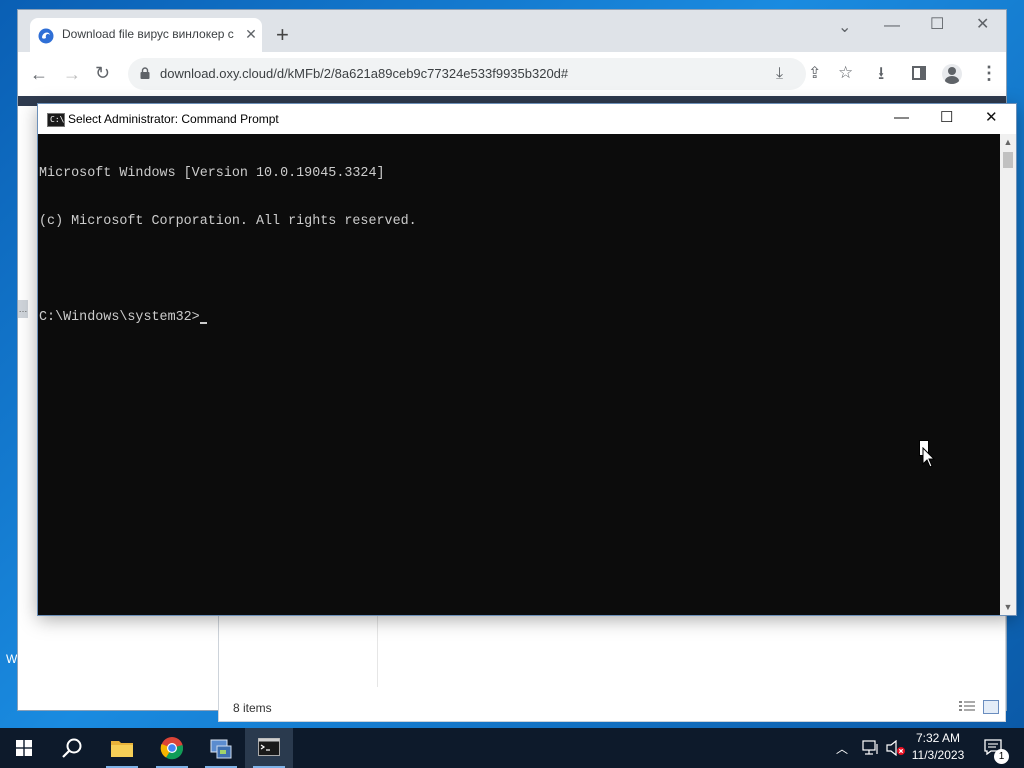  I want to click on network-icon, so click(871, 748).